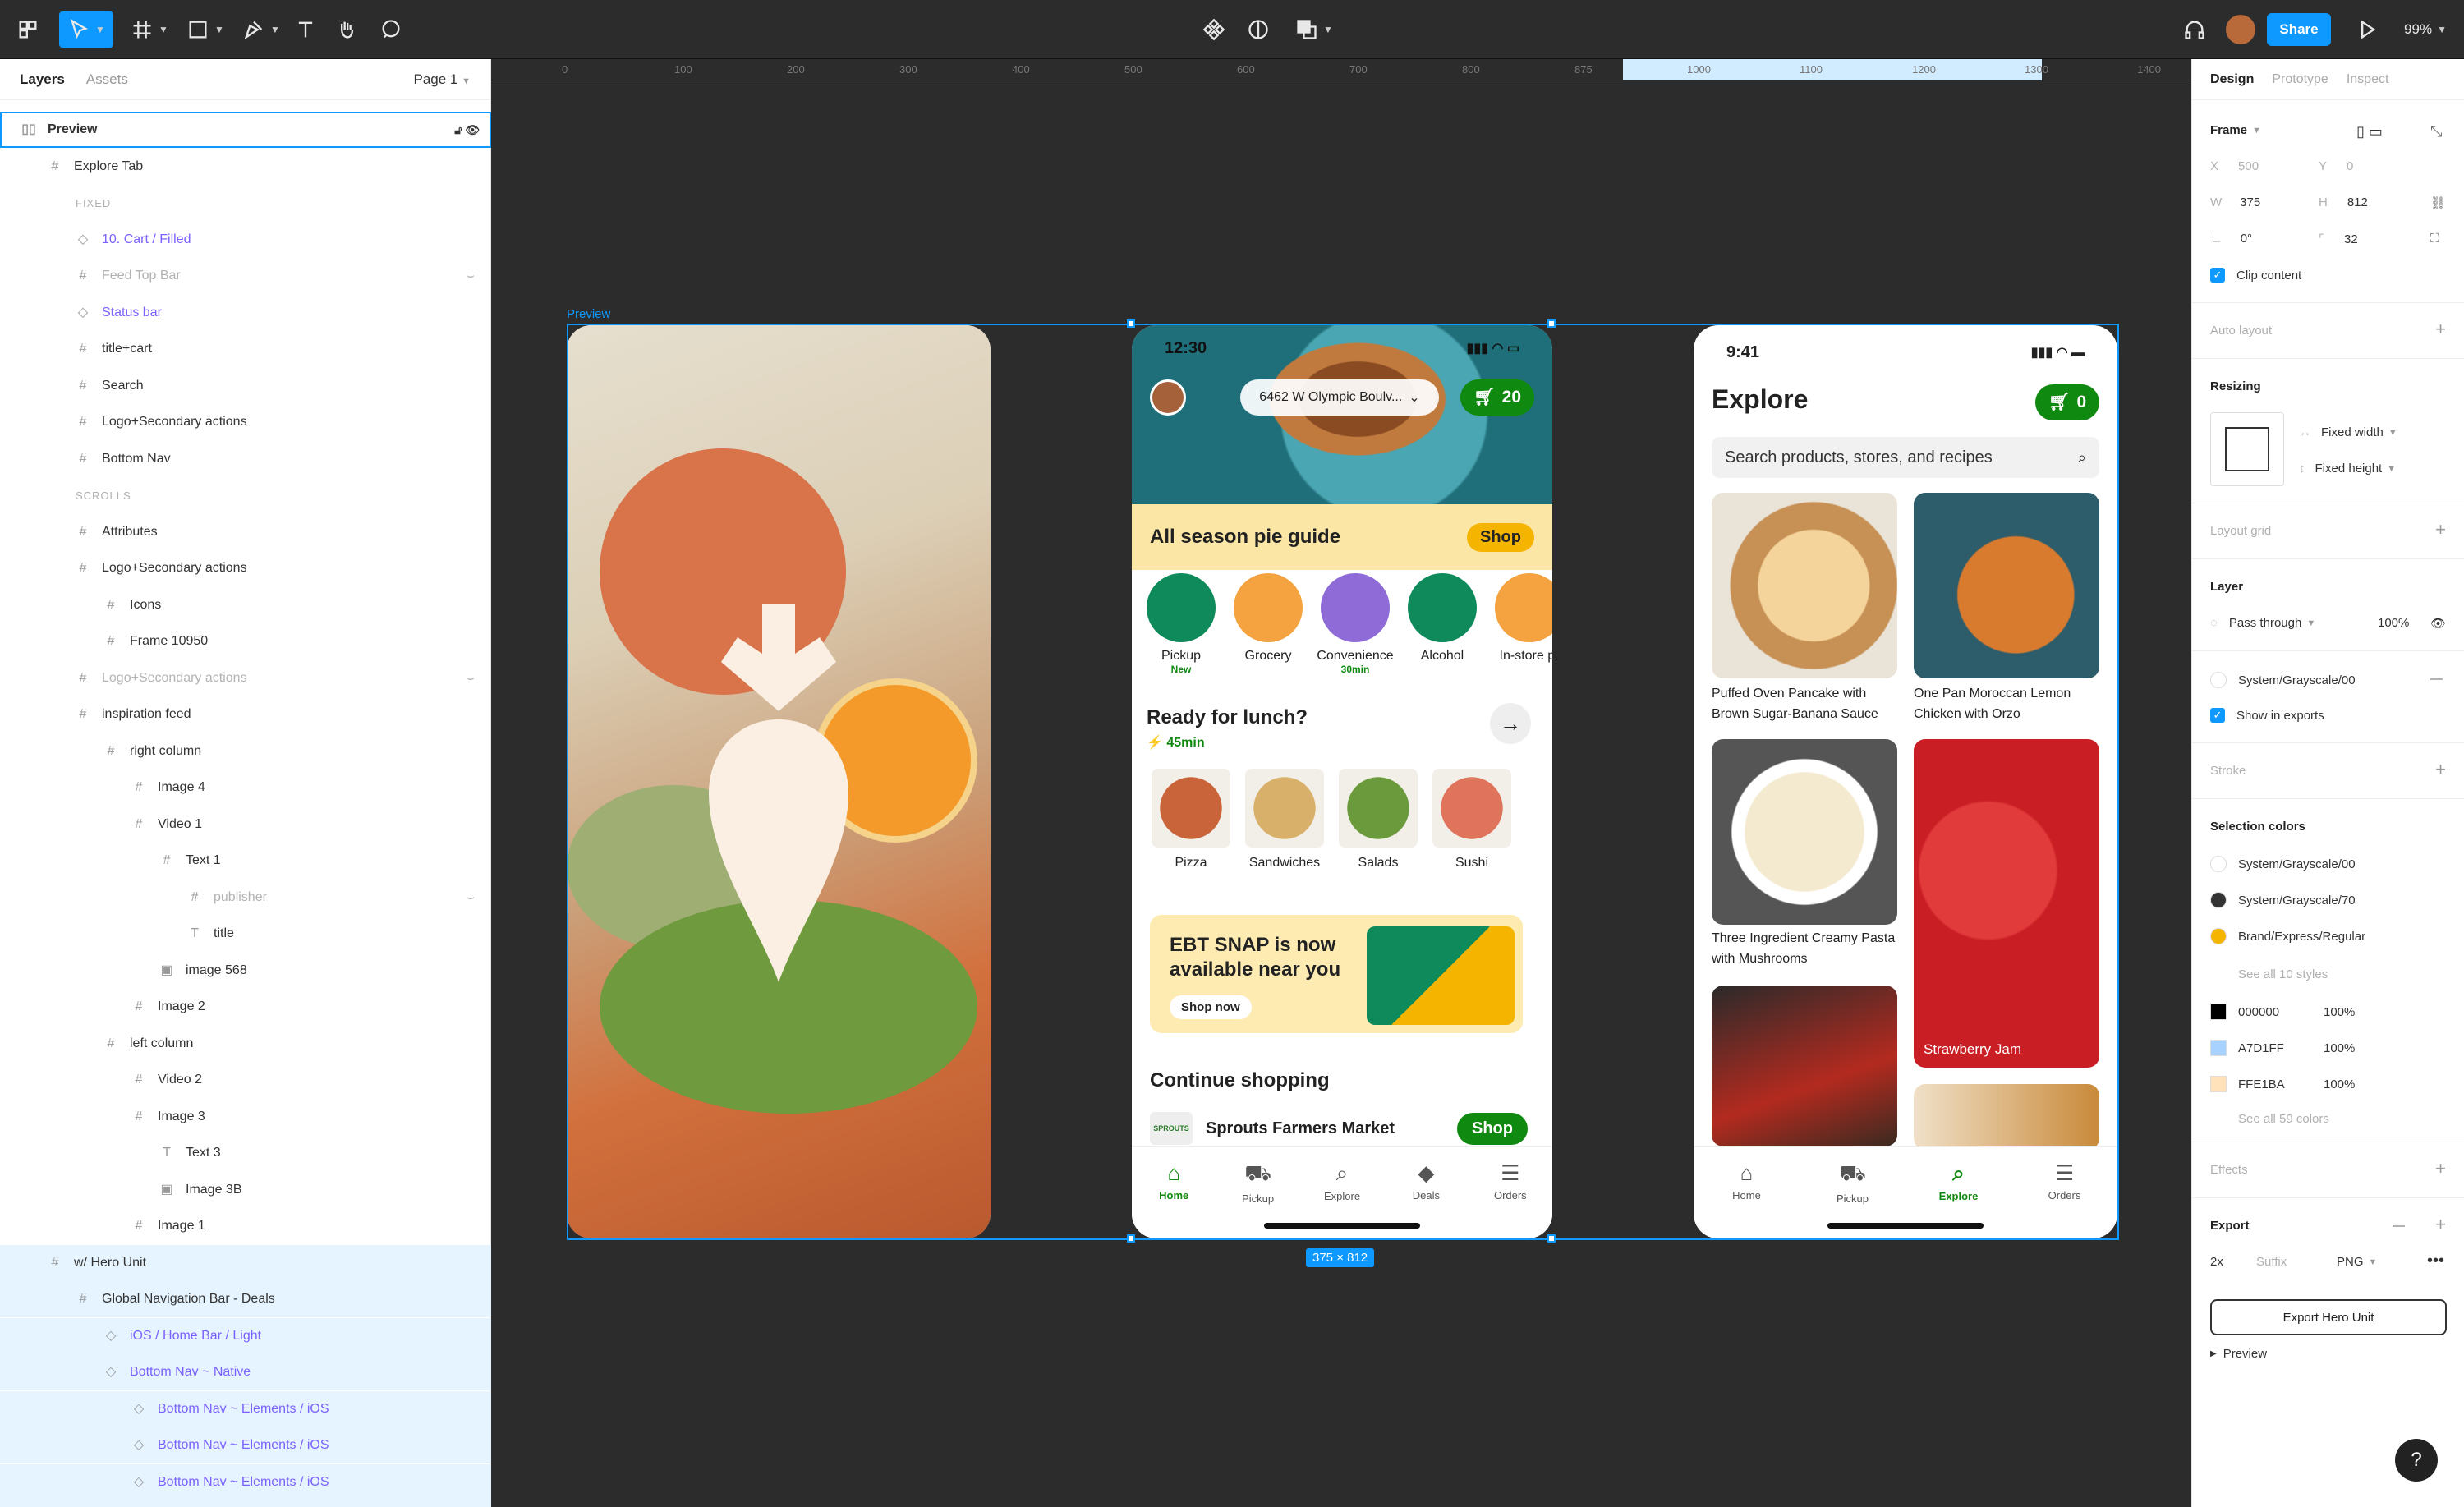  I want to click on blend-mode-dropdown: ◌ Pass through ▼, so click(2262, 623).